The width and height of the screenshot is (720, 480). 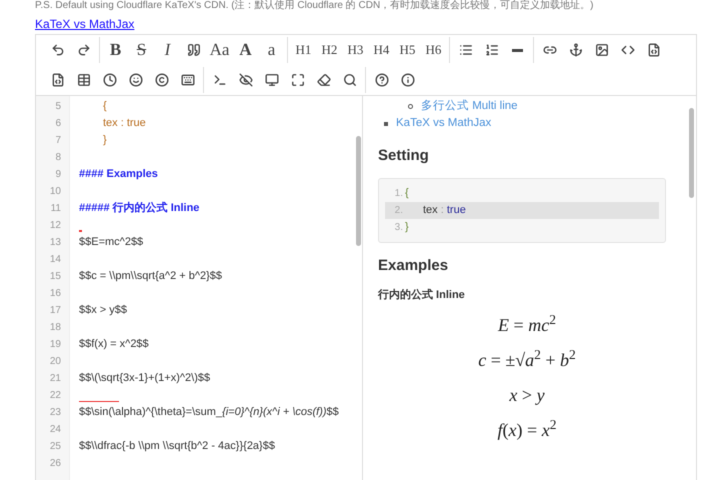 I want to click on clock-icon, so click(x=109, y=80).